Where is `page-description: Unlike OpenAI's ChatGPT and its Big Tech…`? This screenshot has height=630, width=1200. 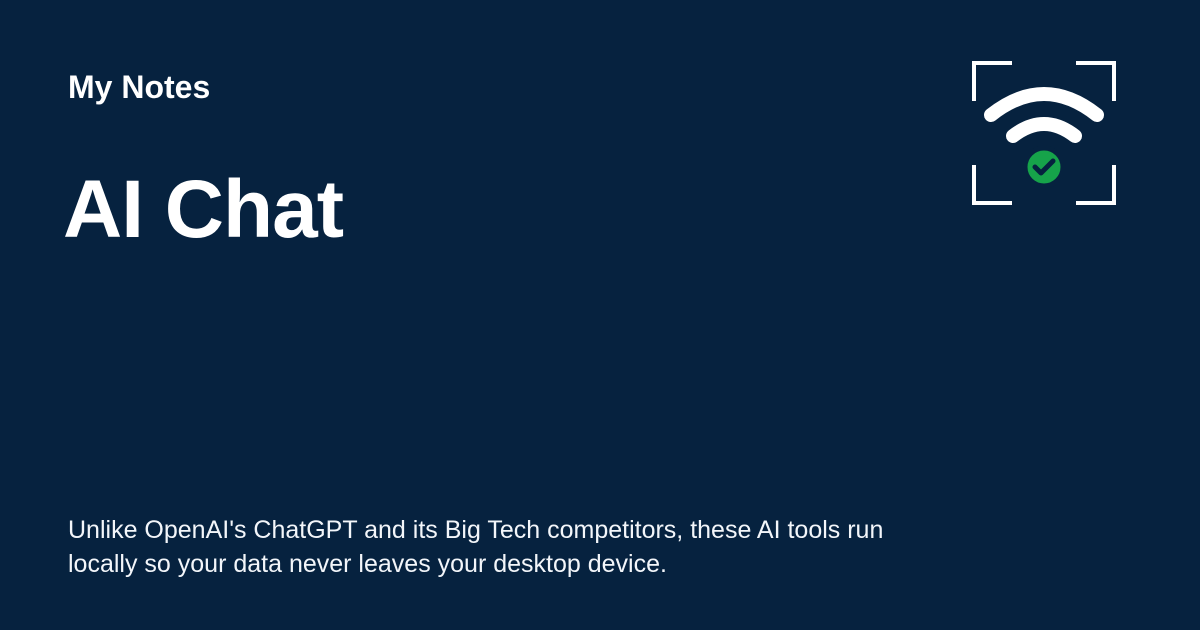
page-description: Unlike OpenAI's ChatGPT and its Big Tech… is located at coordinates (476, 547).